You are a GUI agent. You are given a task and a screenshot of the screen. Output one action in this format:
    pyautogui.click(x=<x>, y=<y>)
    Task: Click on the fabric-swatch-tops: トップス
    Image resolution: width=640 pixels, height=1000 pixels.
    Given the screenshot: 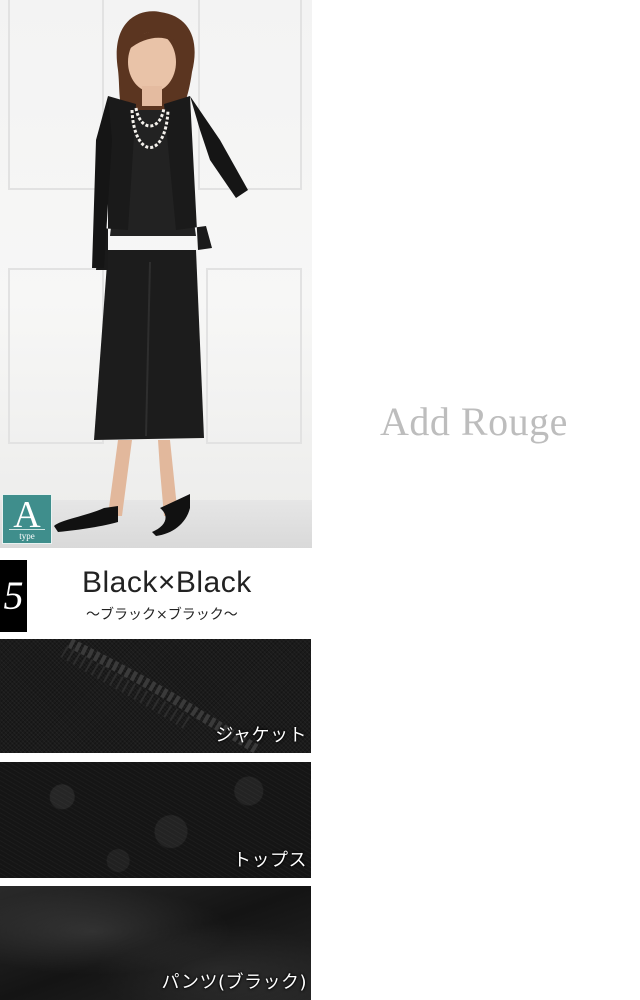 What is the action you would take?
    pyautogui.click(x=155, y=820)
    